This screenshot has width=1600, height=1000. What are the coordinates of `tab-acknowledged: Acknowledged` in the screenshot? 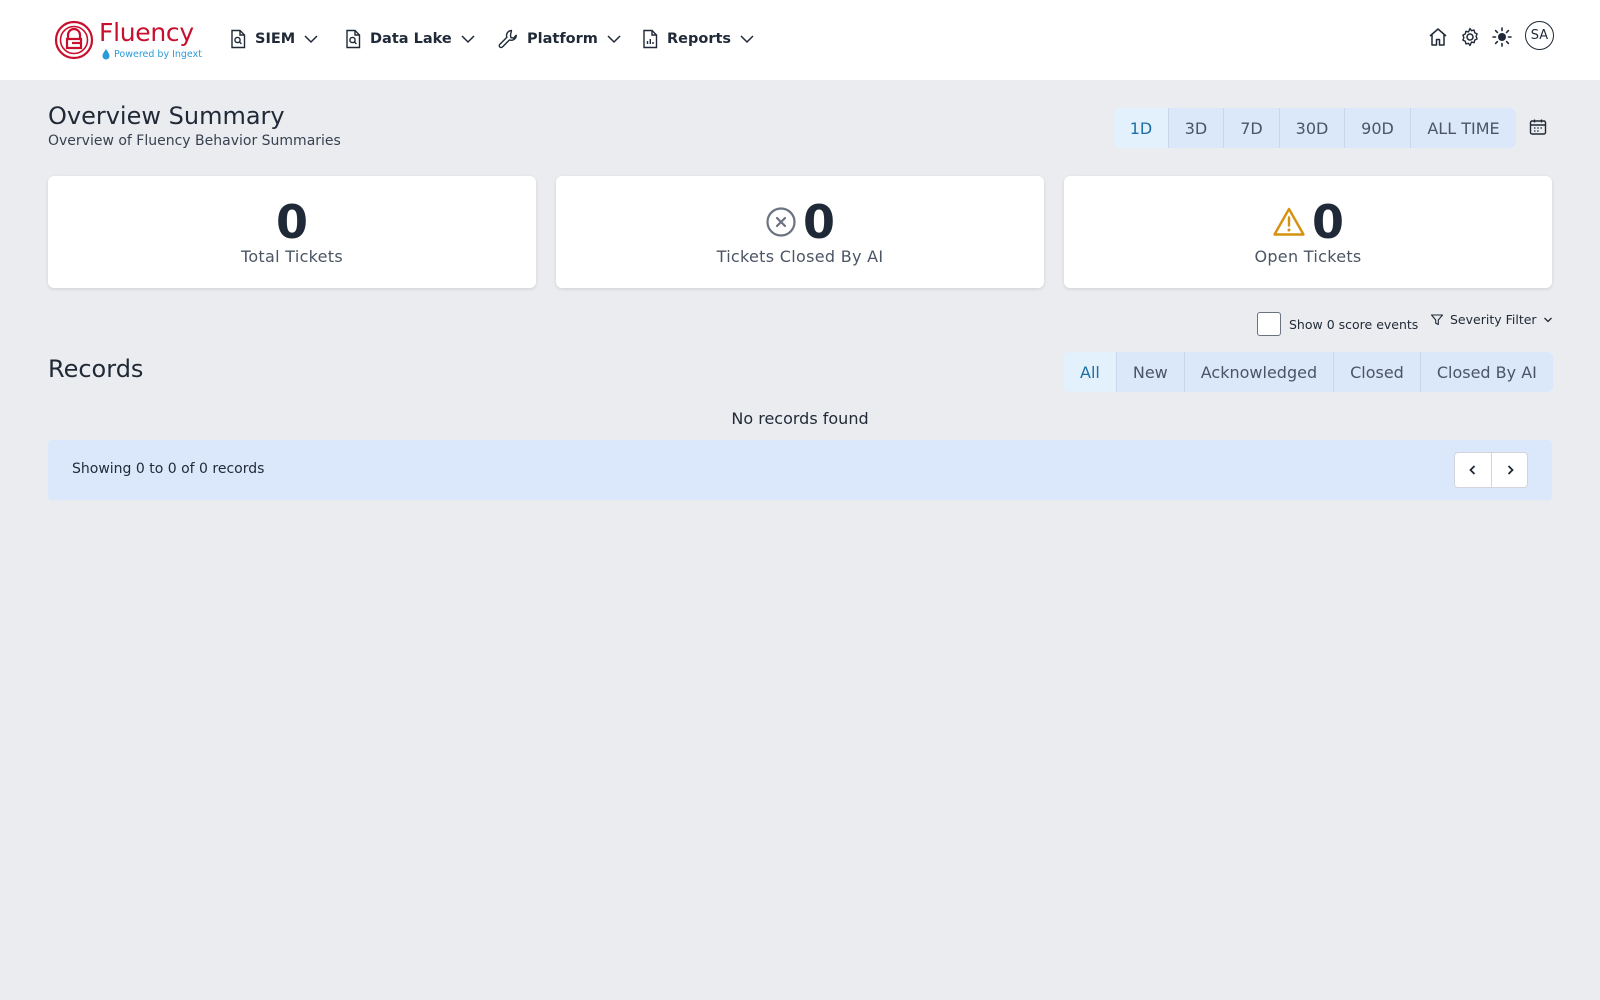 It's located at (1260, 372).